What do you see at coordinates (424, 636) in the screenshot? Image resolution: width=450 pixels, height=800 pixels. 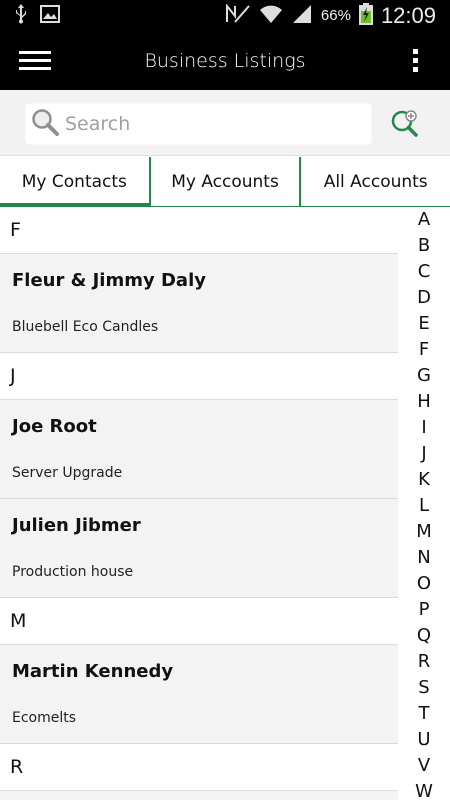 I see `index-letter: Q` at bounding box center [424, 636].